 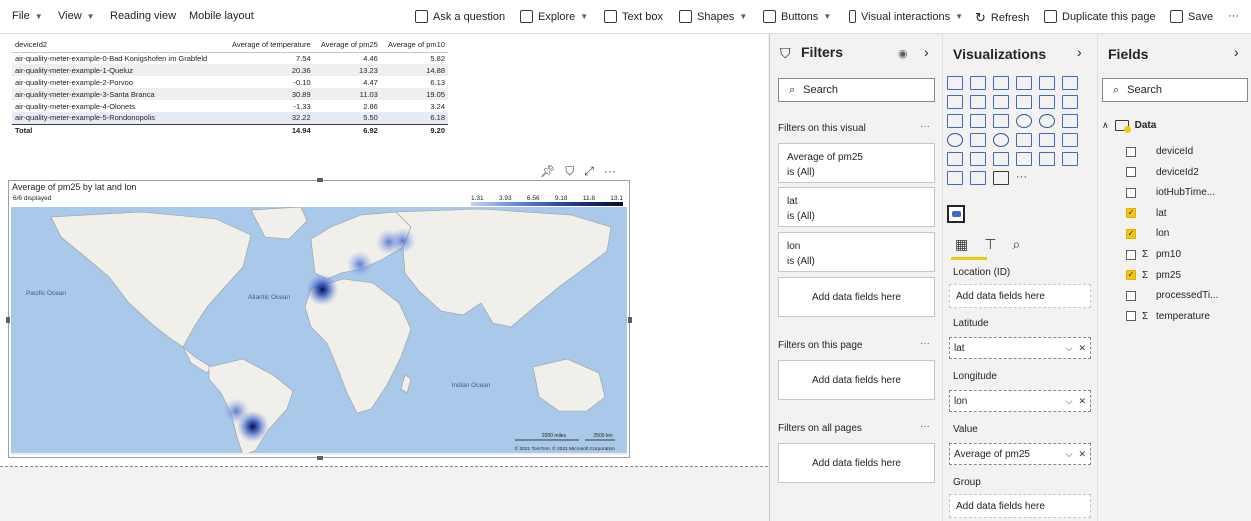 I want to click on fields-tab-icon: ▦, so click(x=961, y=244).